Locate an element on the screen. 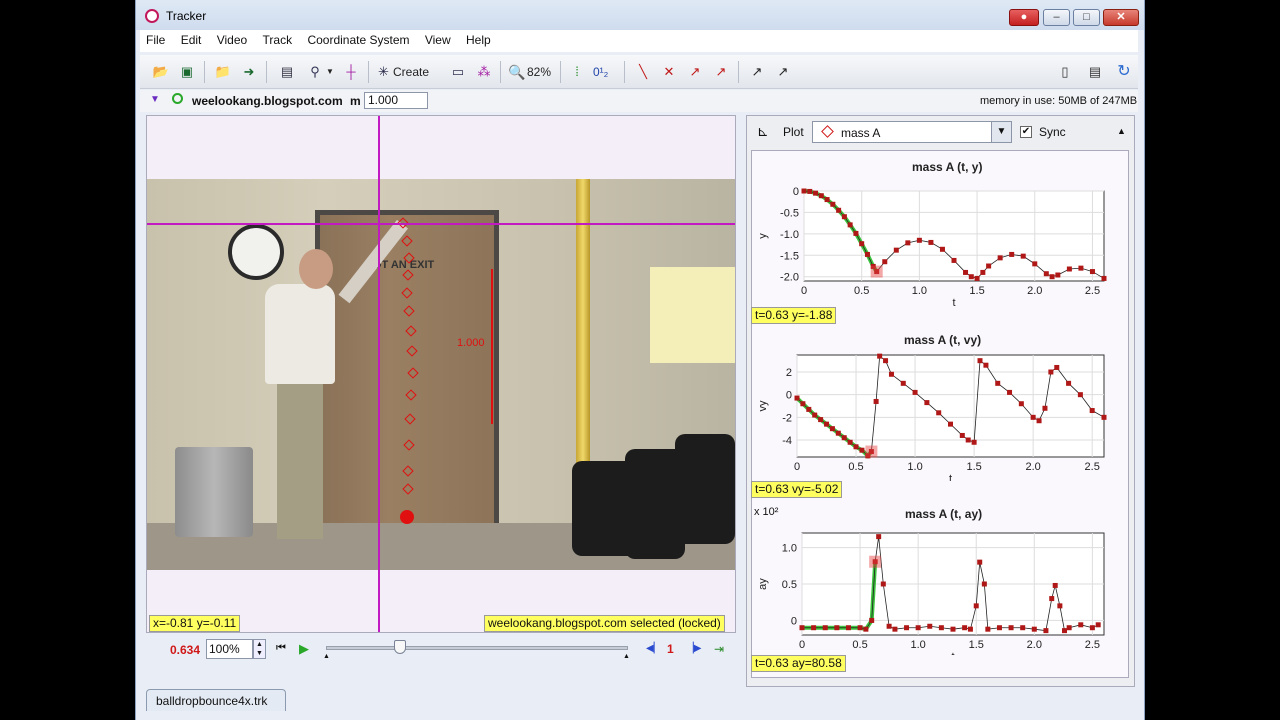 This screenshot has width=1280, height=720. ball-marker is located at coordinates (407, 517).